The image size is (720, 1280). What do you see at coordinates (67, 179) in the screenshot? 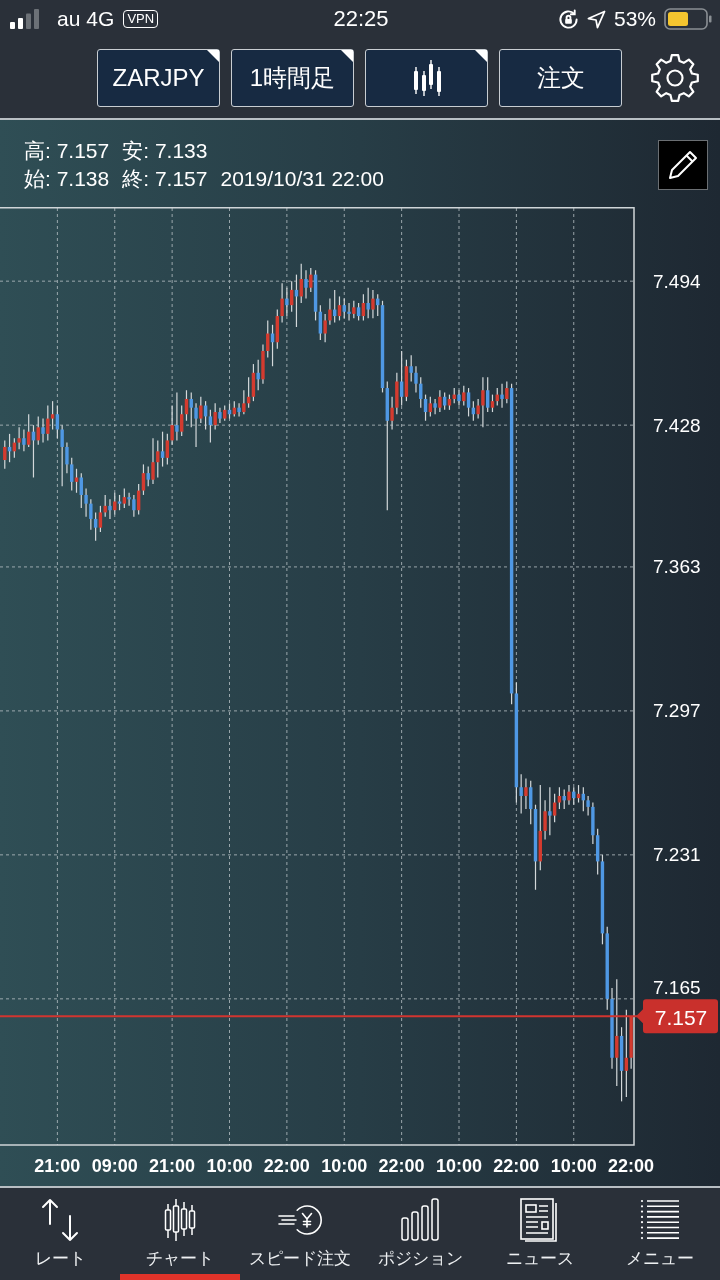
I see `ohlc-reading: 始: 7.138` at bounding box center [67, 179].